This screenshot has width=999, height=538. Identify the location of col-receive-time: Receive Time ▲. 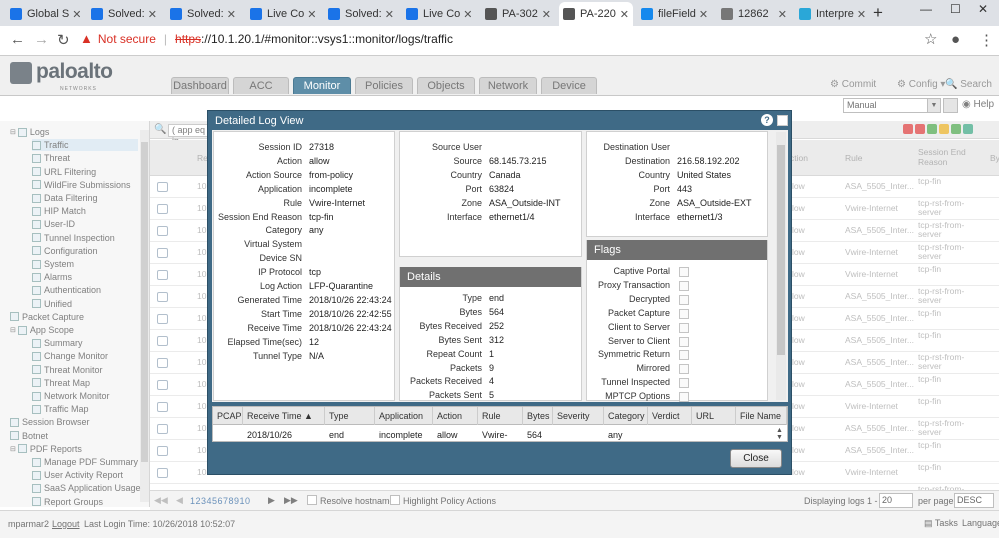
(284, 416).